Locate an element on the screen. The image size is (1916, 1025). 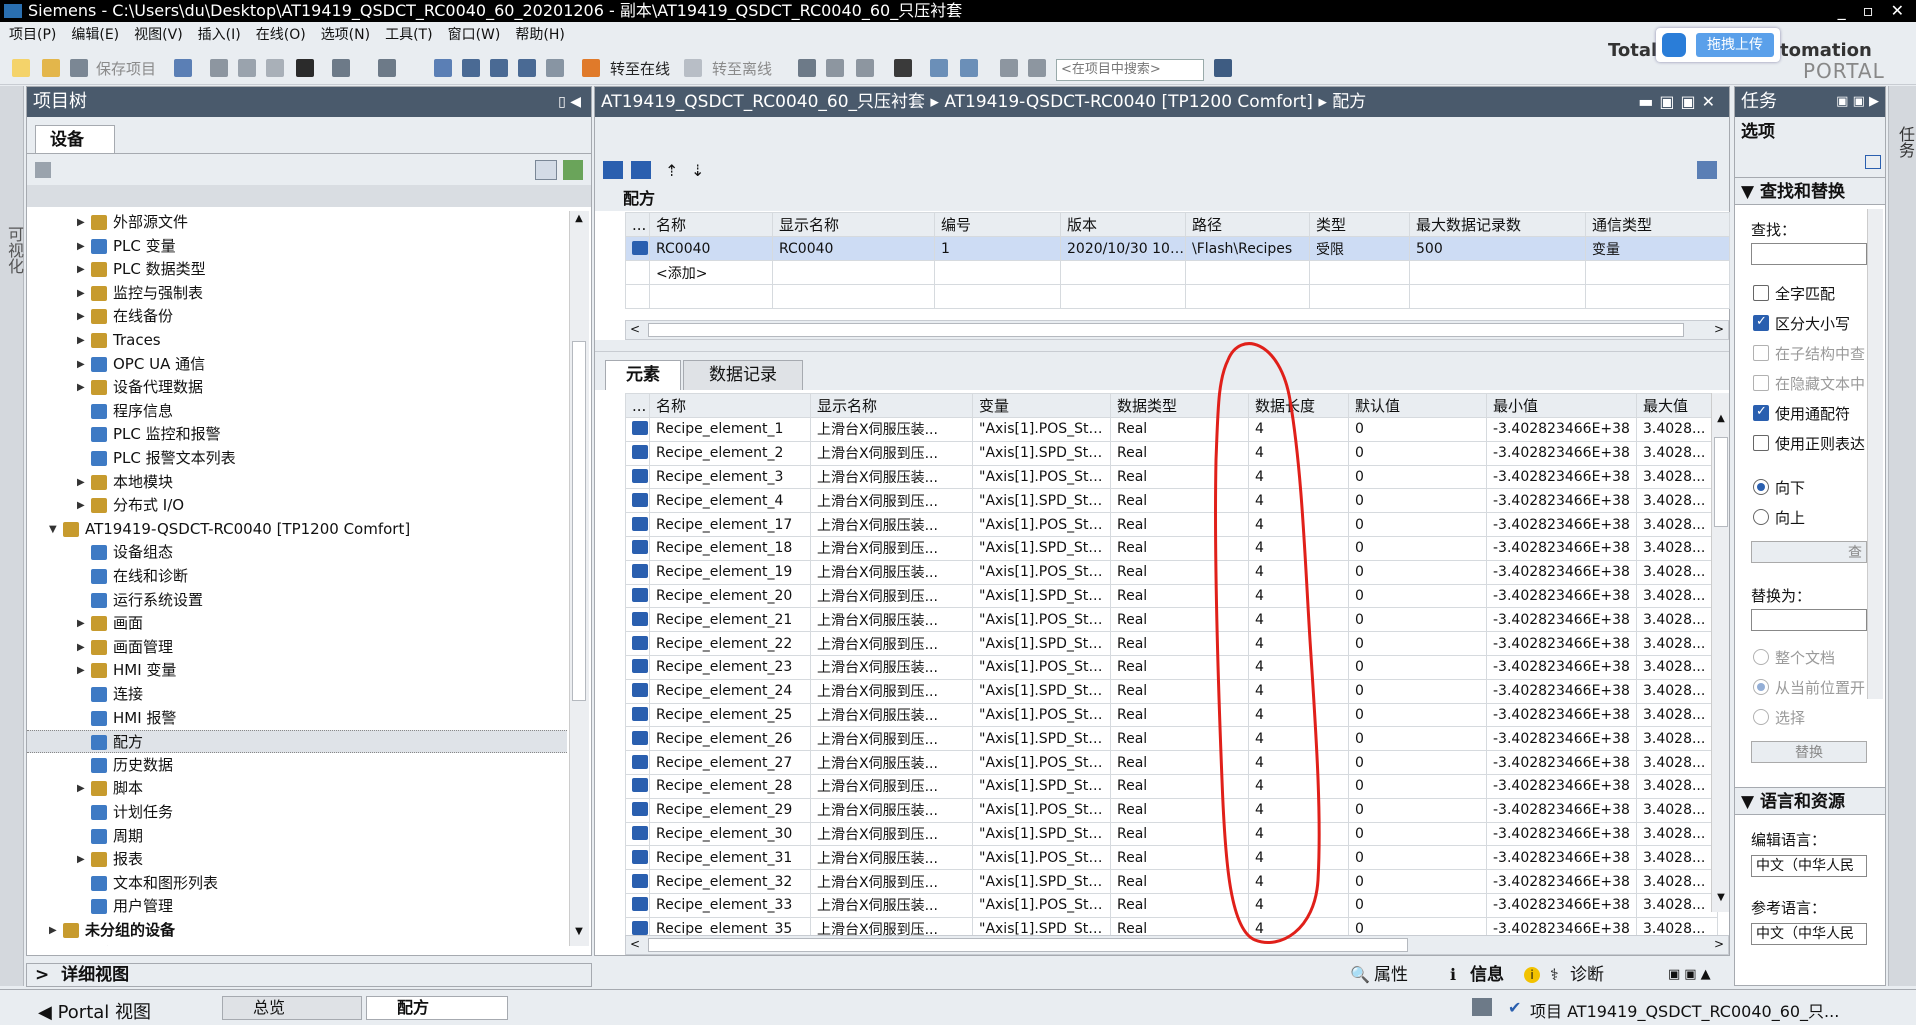
element-cell-name: Recipe_element_3 is located at coordinates (730, 477).